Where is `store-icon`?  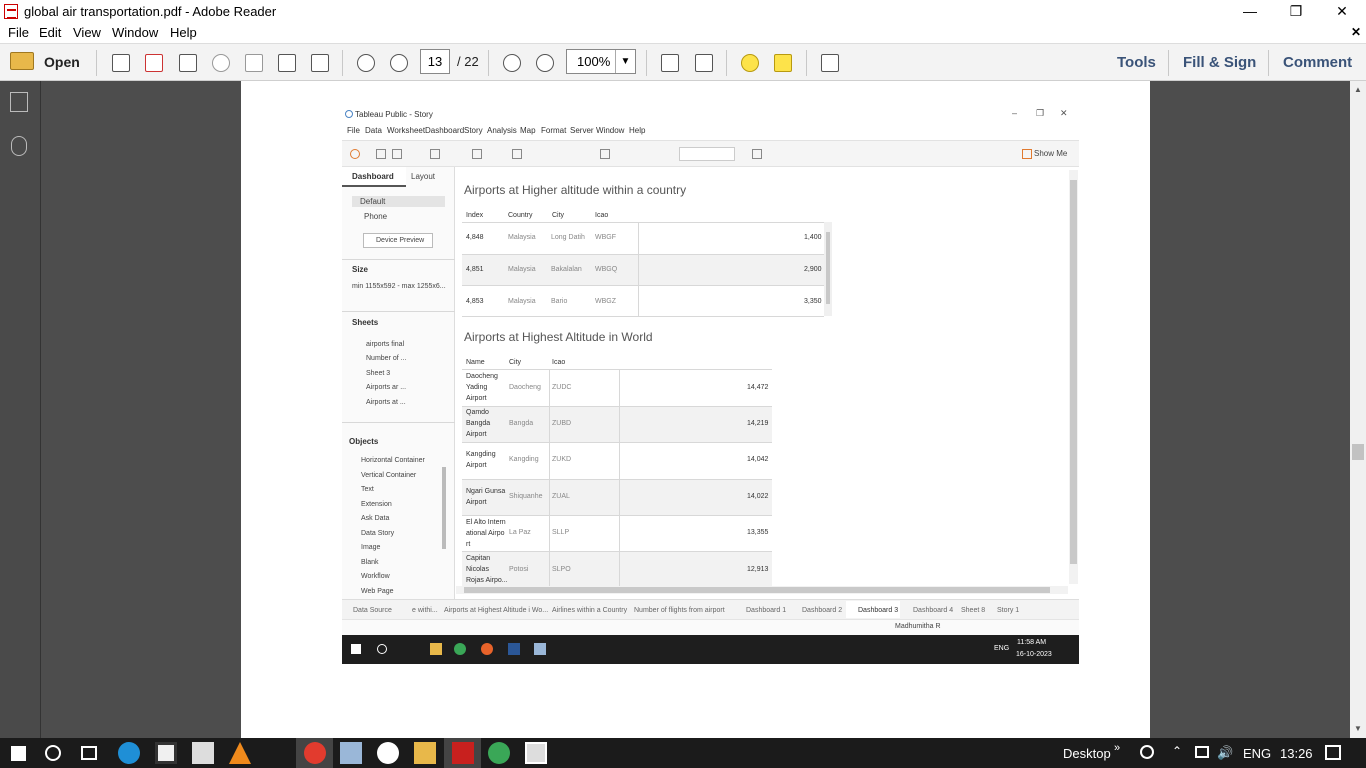
store-icon is located at coordinates (166, 753).